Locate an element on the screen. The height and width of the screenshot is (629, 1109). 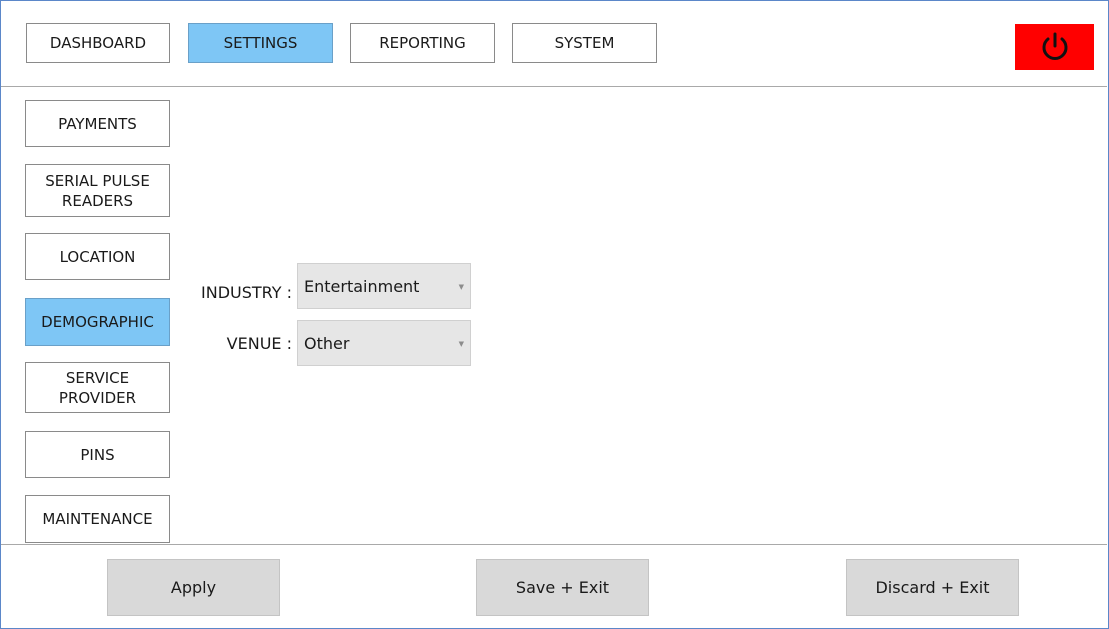
venue-select: Other ▼ is located at coordinates (384, 343).